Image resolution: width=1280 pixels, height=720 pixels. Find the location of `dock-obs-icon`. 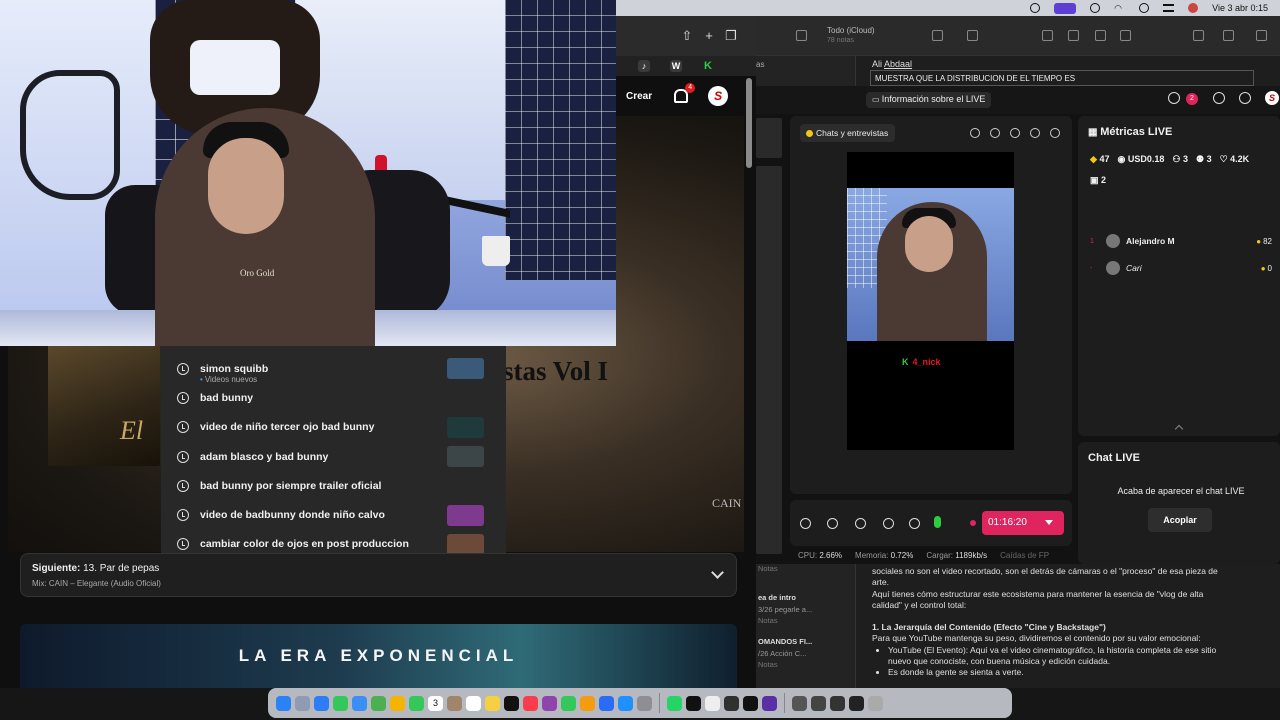

dock-obs-icon is located at coordinates (731, 703).